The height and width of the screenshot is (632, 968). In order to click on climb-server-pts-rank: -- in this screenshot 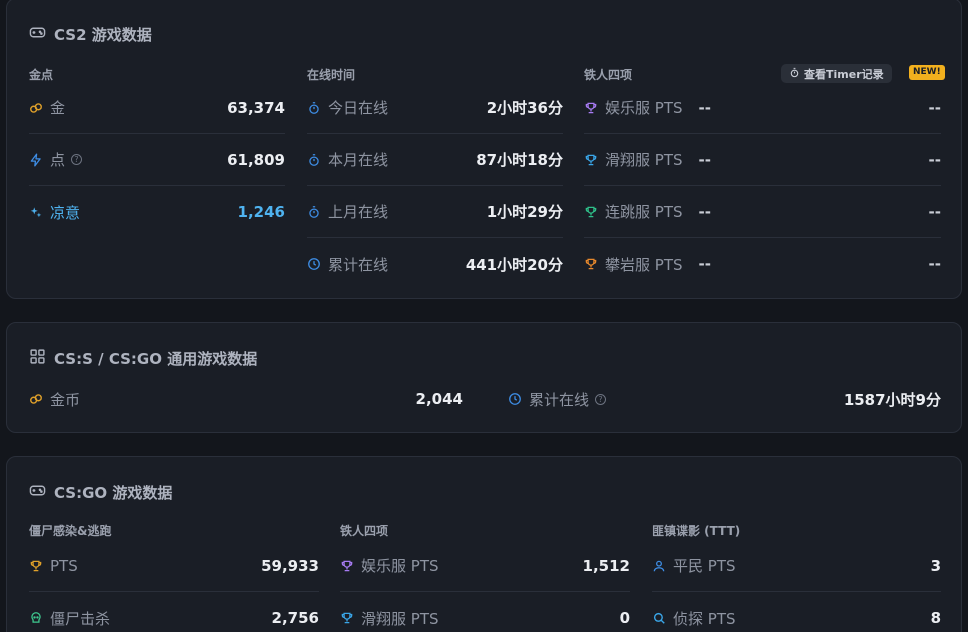, I will do `click(934, 264)`.